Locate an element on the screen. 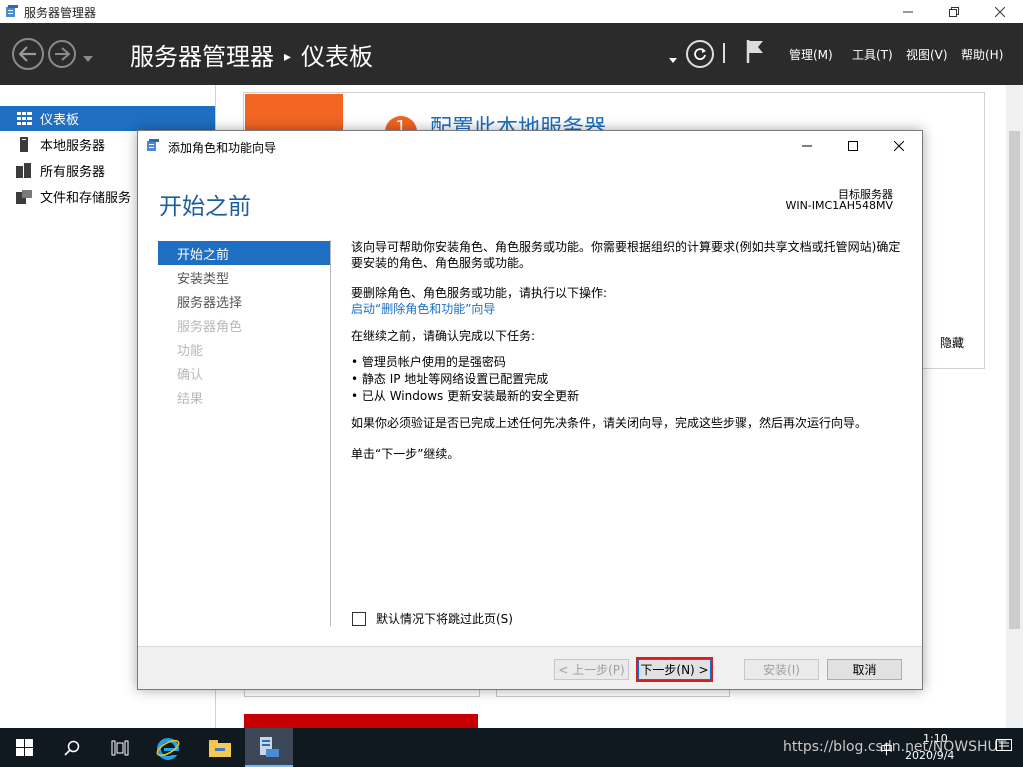 The width and height of the screenshot is (1023, 767). folder-icon is located at coordinates (220, 748).